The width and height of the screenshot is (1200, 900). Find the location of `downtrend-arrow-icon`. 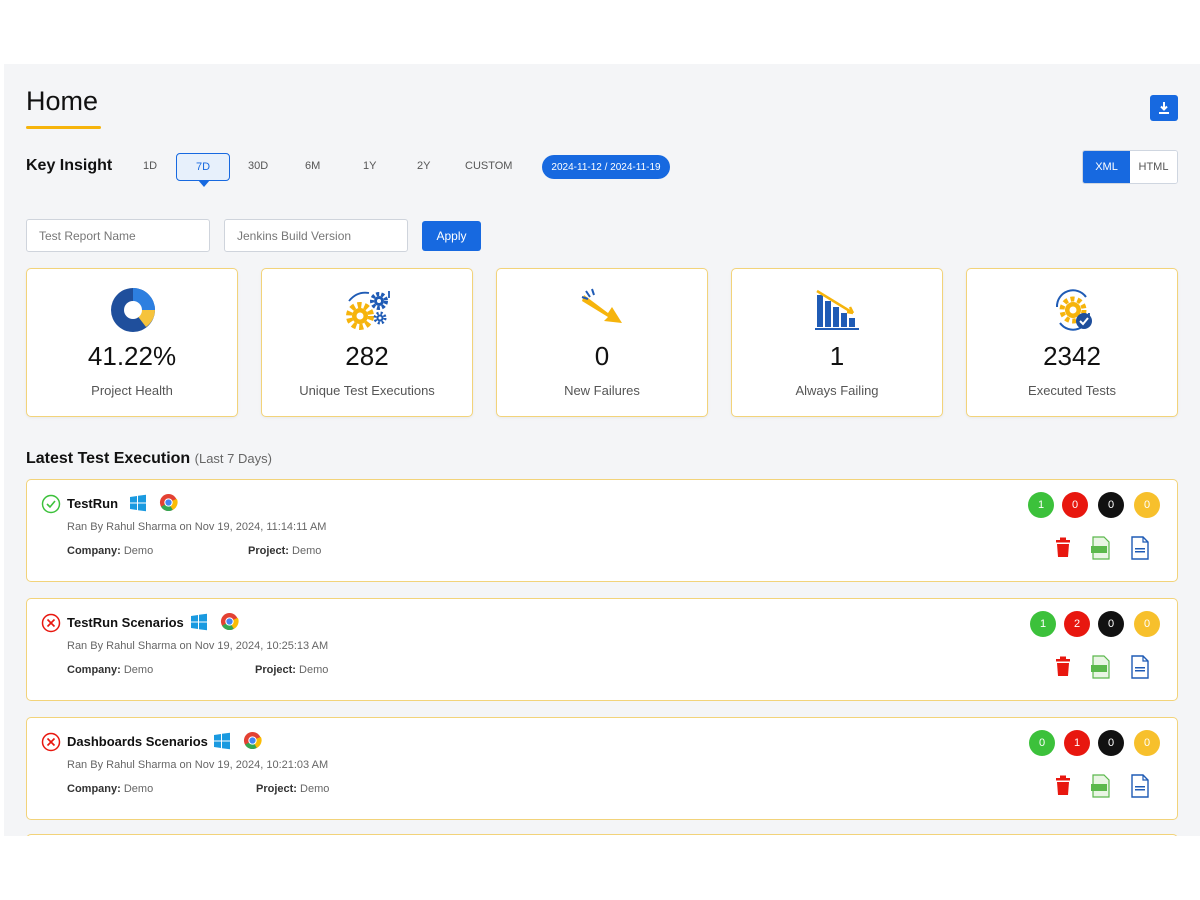

downtrend-arrow-icon is located at coordinates (601, 305).